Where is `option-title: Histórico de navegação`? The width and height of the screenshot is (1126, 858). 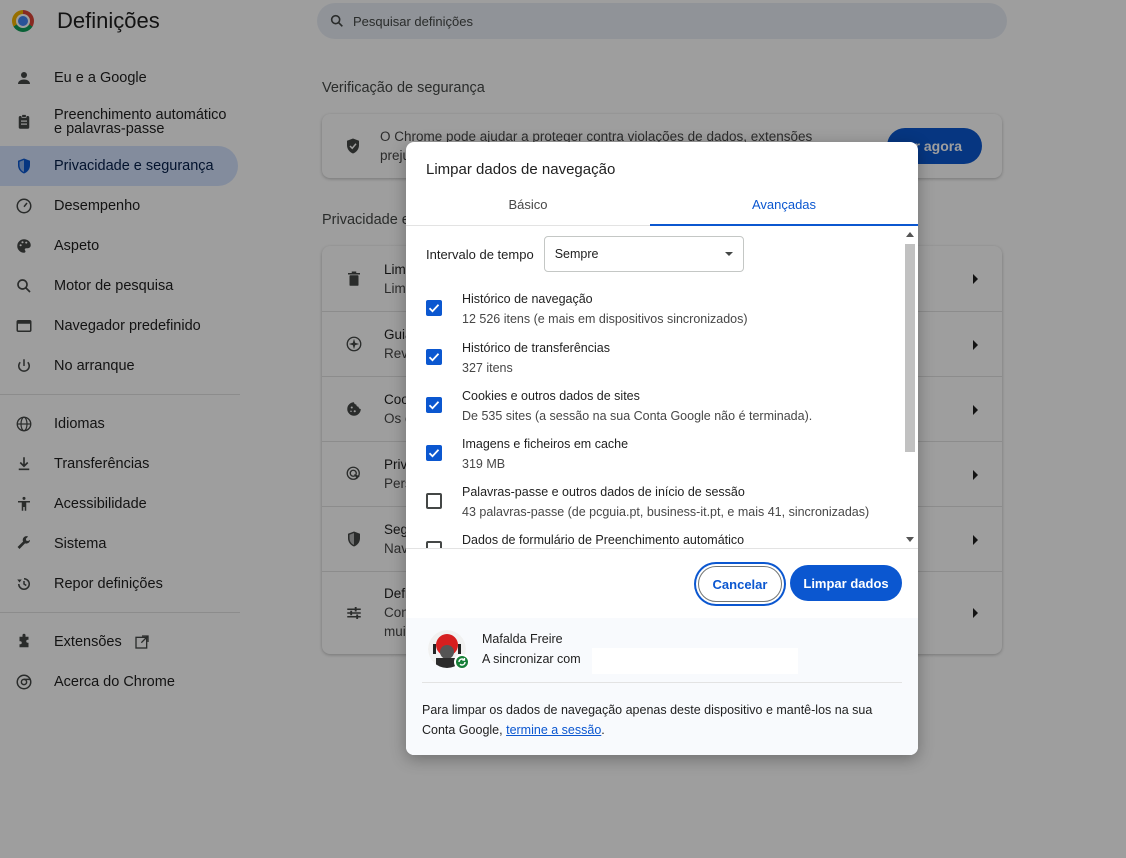 option-title: Histórico de navegação is located at coordinates (527, 299).